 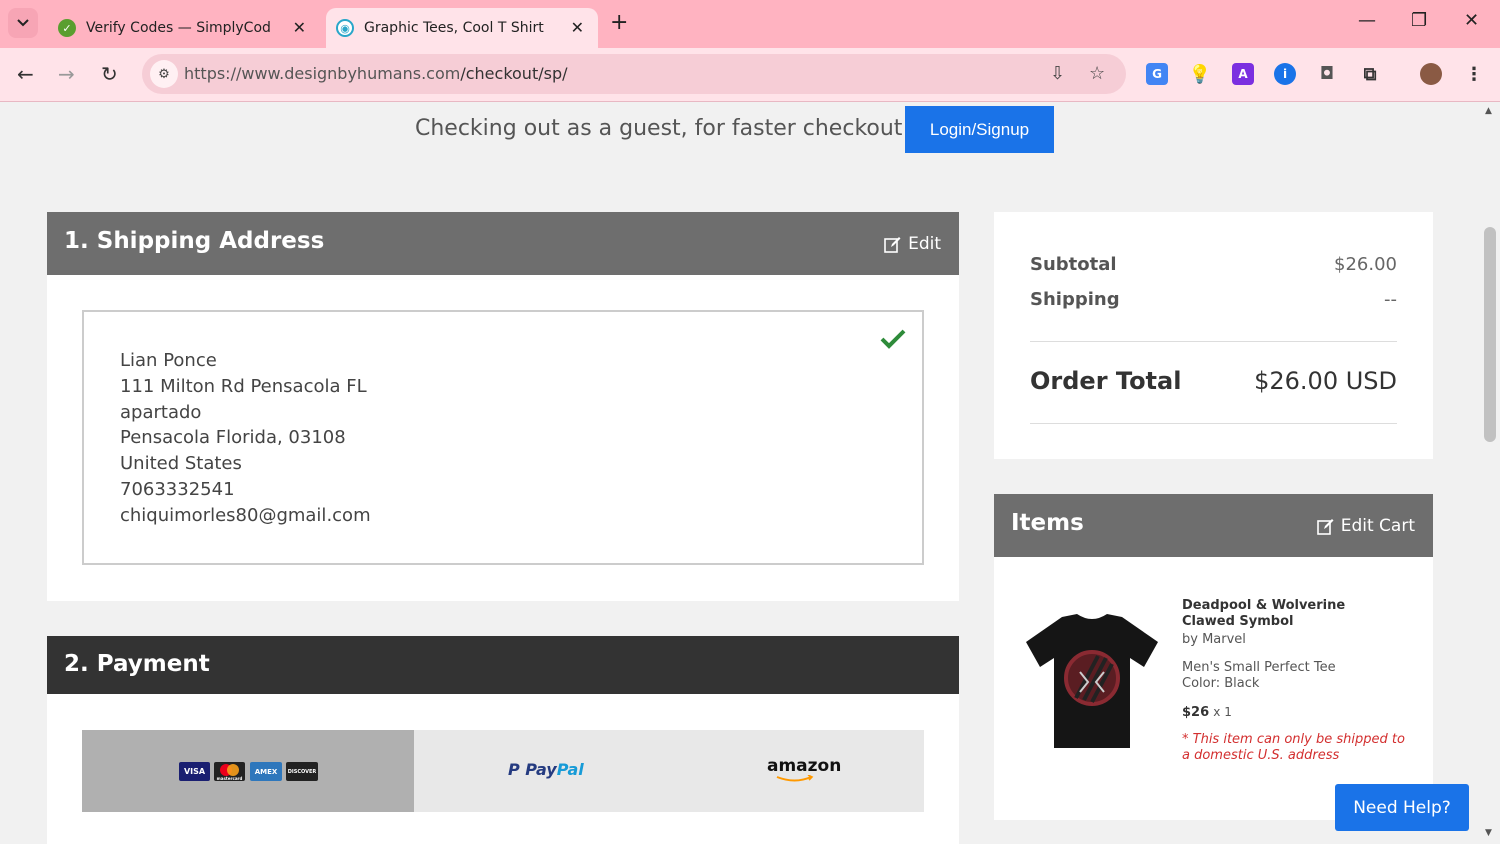 I want to click on discover-icon: DISCOVER, so click(x=302, y=771).